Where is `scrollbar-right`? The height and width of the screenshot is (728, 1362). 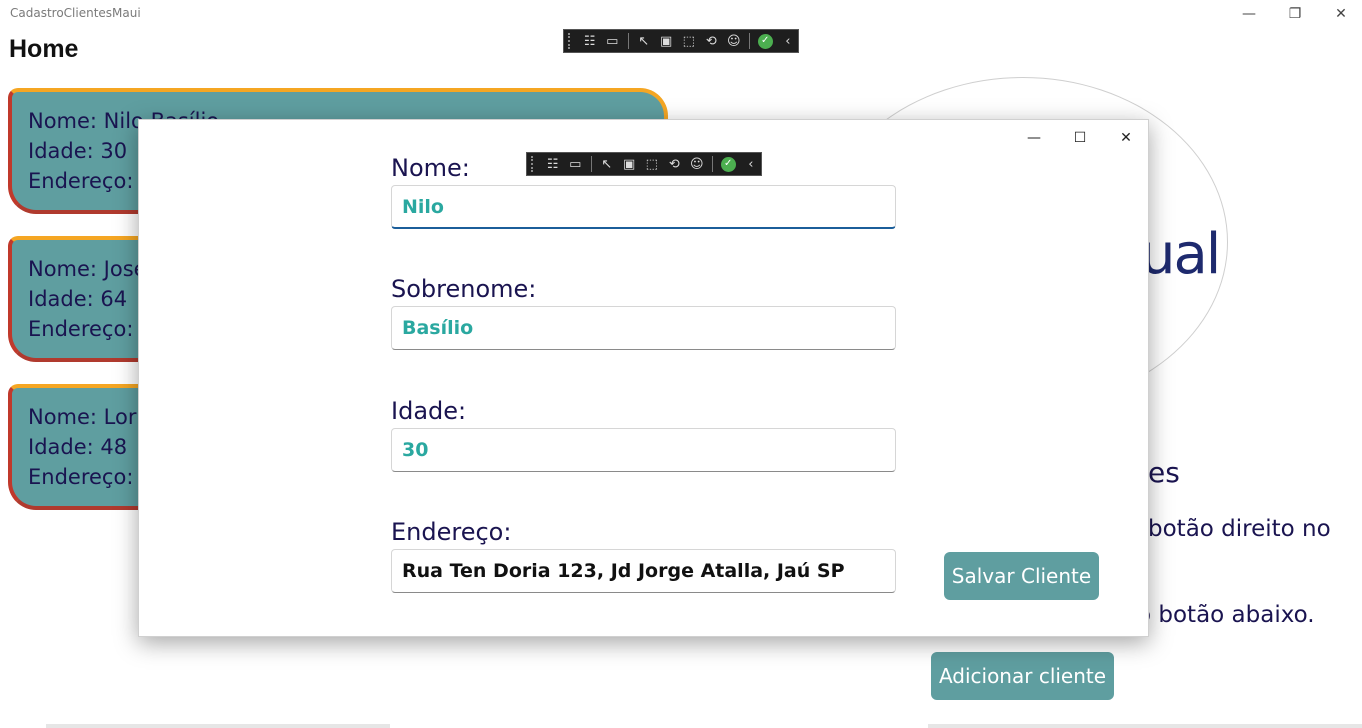
scrollbar-right is located at coordinates (1145, 726).